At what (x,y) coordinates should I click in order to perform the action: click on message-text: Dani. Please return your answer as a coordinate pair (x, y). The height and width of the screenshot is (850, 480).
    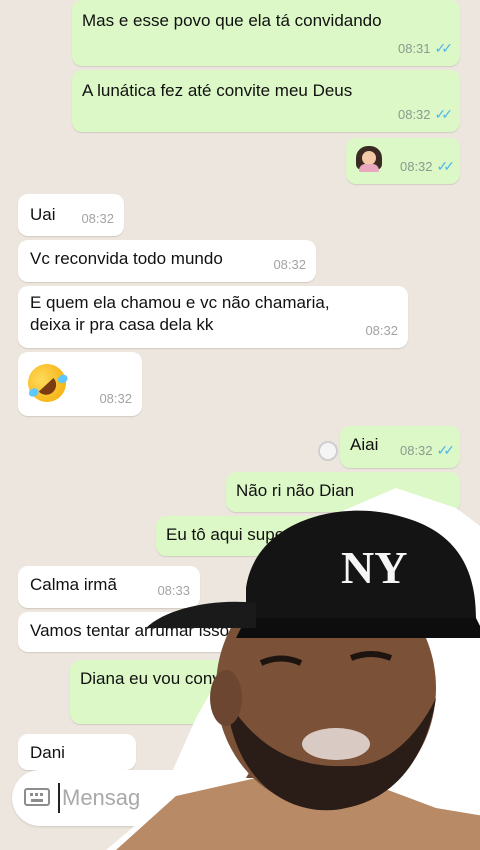
    Looking at the image, I should click on (47, 752).